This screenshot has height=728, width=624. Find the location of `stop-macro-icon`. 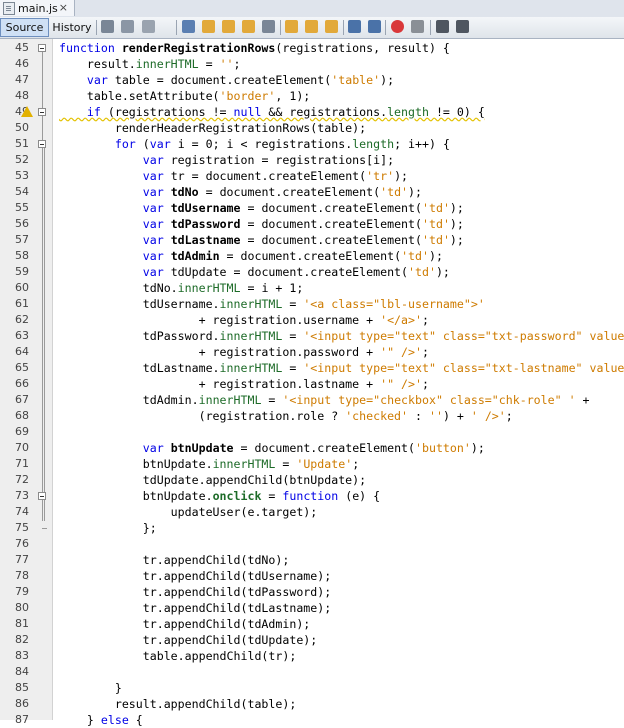

stop-macro-icon is located at coordinates (417, 26).